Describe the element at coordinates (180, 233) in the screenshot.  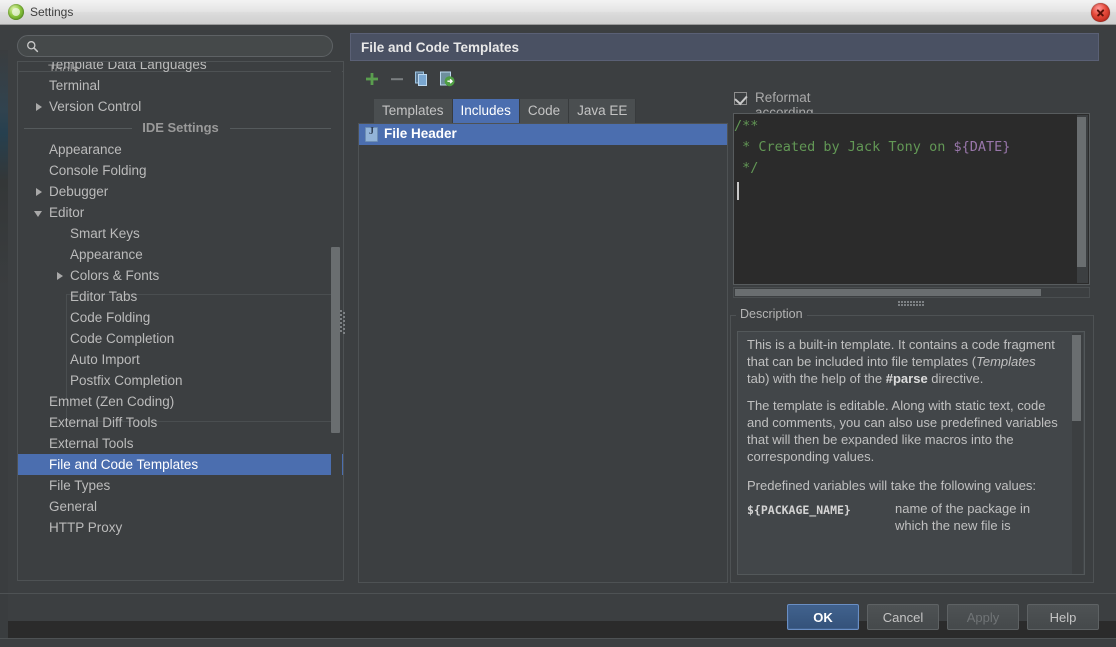
I see `sidebar-item-smart-keys: Smart Keys` at that location.